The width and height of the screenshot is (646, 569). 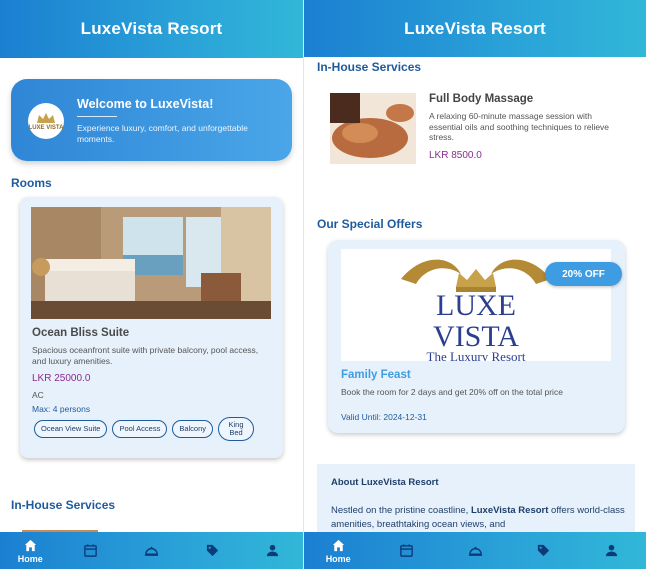 What do you see at coordinates (61, 409) in the screenshot?
I see `room-max-persons: Max: 4 persons` at bounding box center [61, 409].